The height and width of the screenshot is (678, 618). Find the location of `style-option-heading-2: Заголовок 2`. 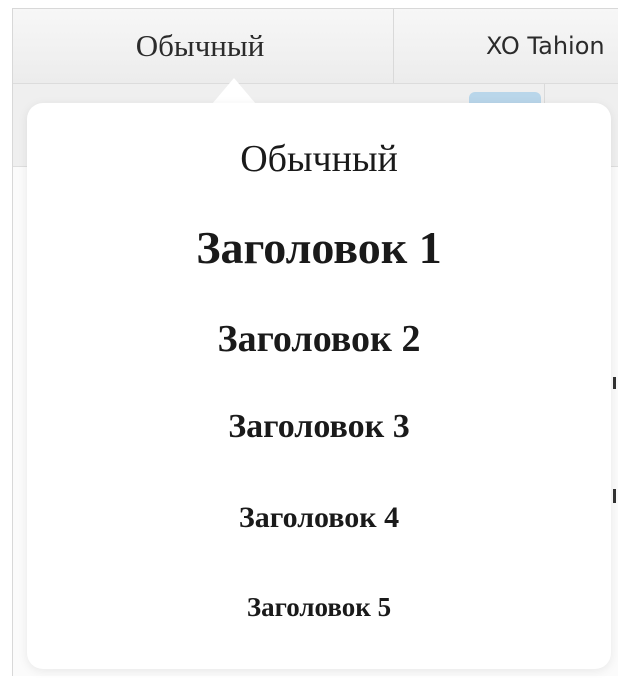

style-option-heading-2: Заголовок 2 is located at coordinates (319, 339).